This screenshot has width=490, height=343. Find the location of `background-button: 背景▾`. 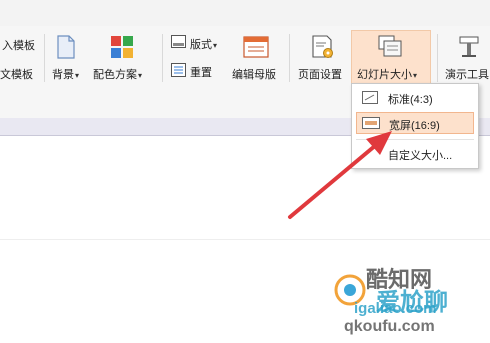

background-button: 背景▾ is located at coordinates (66, 58).